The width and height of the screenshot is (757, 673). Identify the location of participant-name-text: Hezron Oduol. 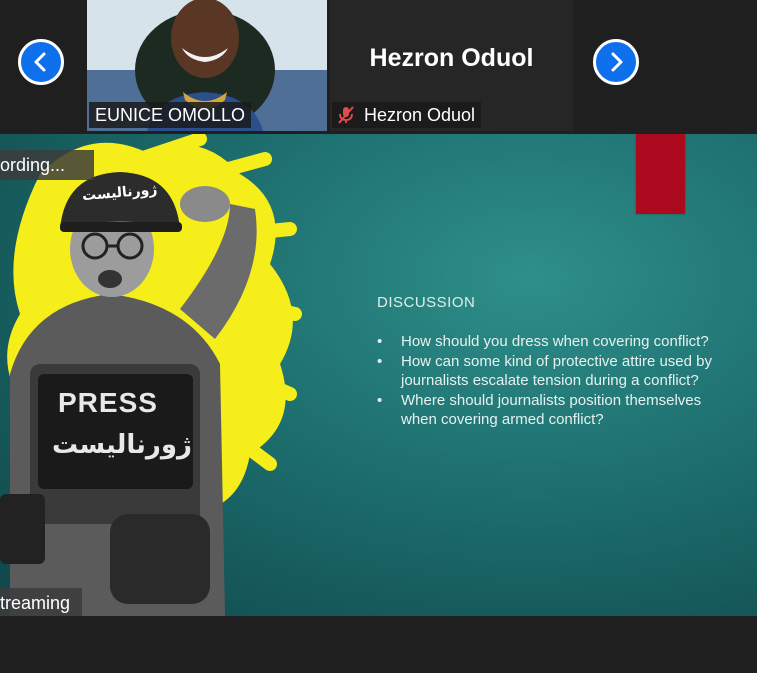
(420, 115).